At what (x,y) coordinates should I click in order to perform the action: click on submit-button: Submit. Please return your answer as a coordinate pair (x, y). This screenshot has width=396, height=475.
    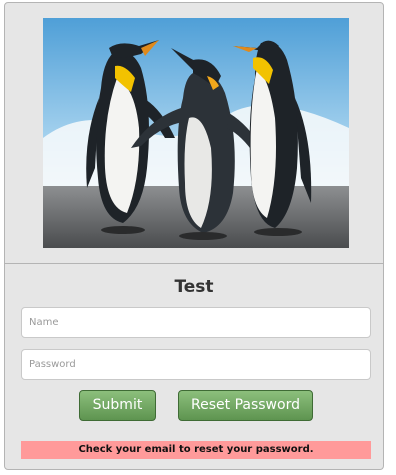
    Looking at the image, I should click on (117, 405).